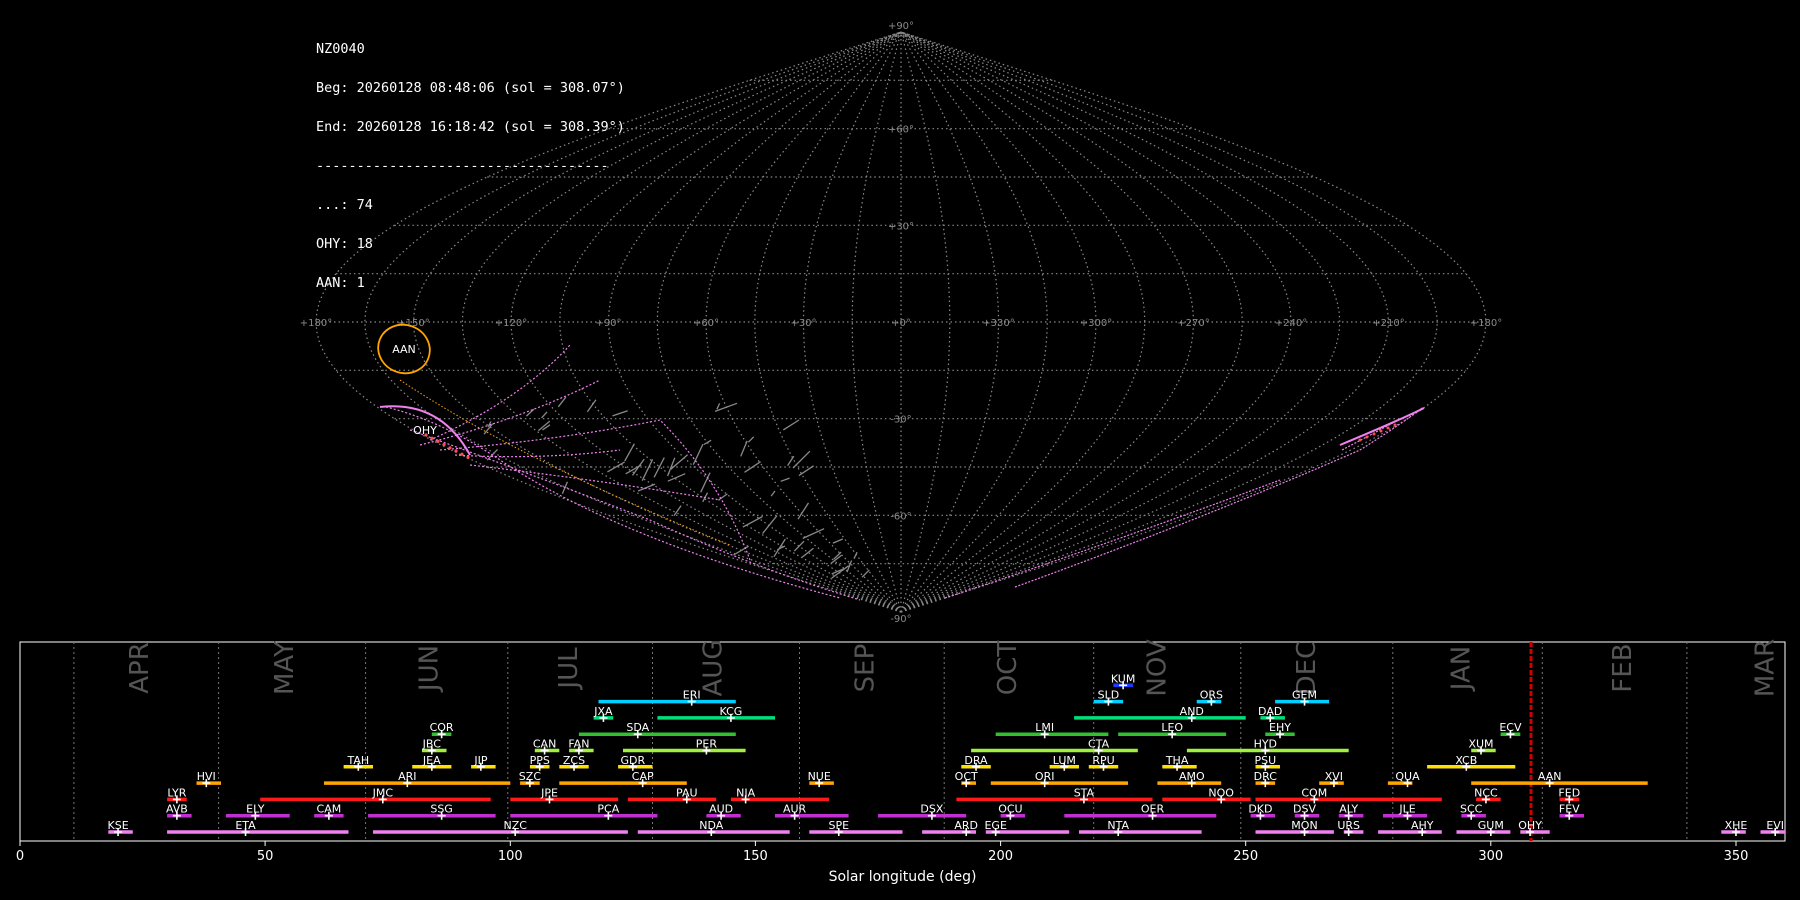 The image size is (1800, 900). What do you see at coordinates (692, 695) in the screenshot?
I see `shower-label-eri: ERI` at bounding box center [692, 695].